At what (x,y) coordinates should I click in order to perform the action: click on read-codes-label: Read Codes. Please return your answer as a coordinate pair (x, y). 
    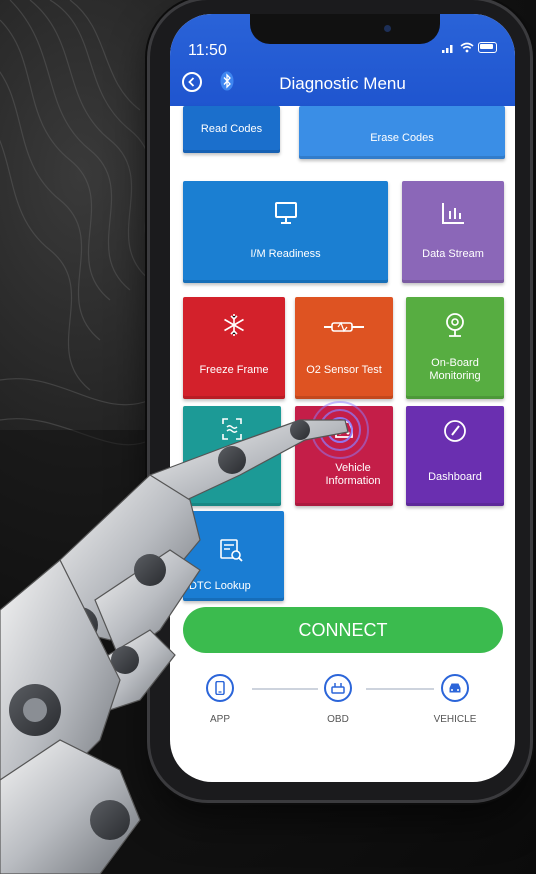
    Looking at the image, I should click on (231, 129).